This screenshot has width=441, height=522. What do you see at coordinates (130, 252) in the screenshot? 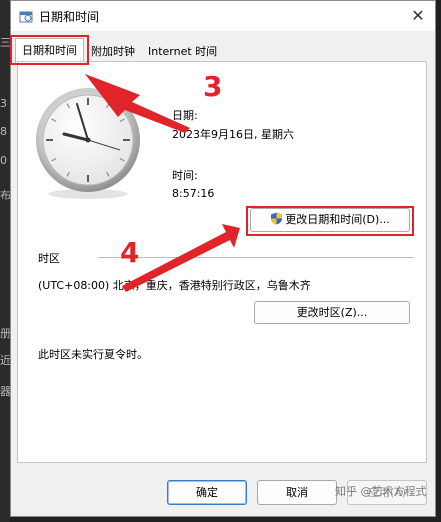
I see `annotation-step-4: 4` at bounding box center [130, 252].